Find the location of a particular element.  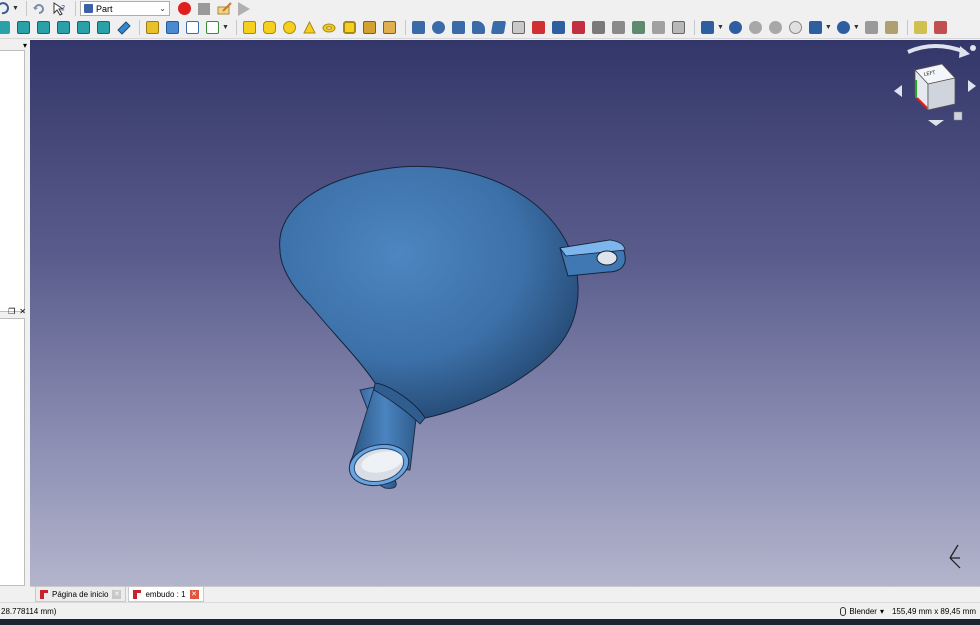

dimension-readout: 155,49 mm x 89,45 mm is located at coordinates (933, 611).